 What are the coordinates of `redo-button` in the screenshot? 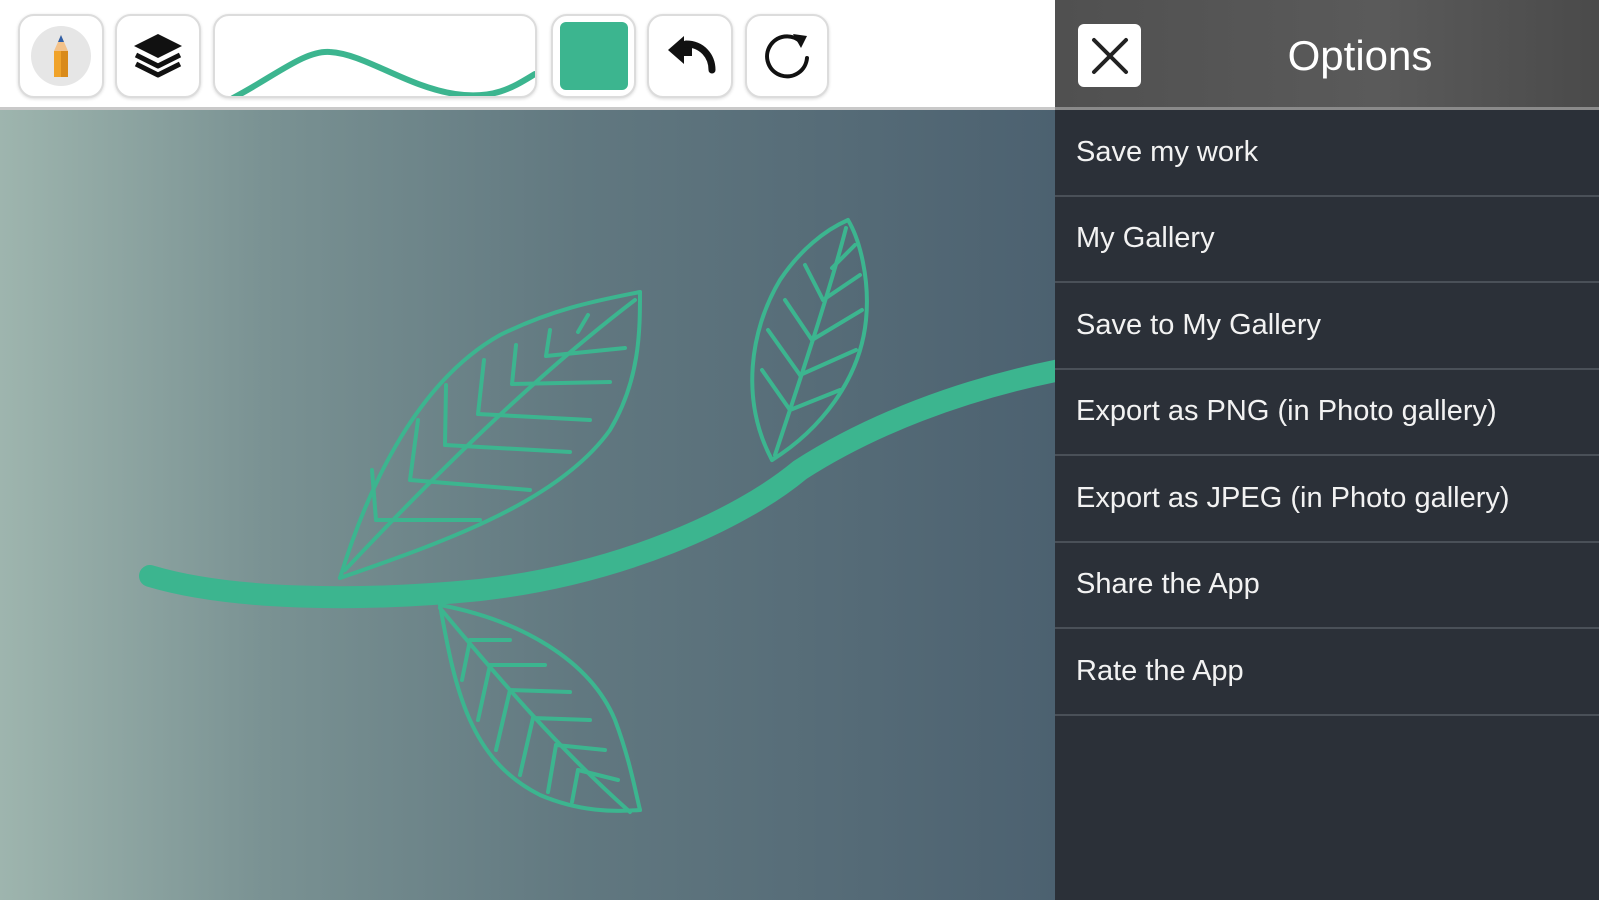 It's located at (787, 56).